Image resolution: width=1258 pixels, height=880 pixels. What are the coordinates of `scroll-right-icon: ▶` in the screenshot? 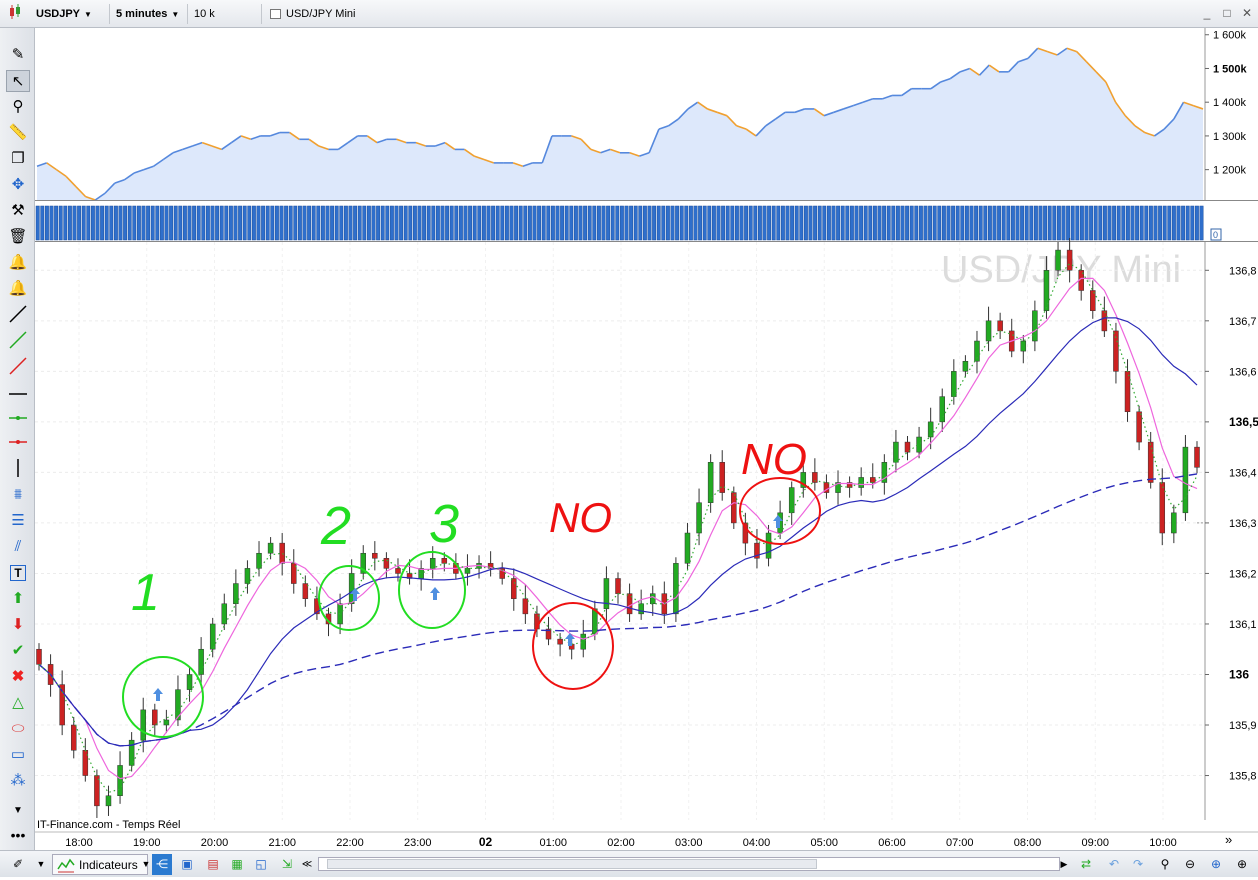 It's located at (1064, 864).